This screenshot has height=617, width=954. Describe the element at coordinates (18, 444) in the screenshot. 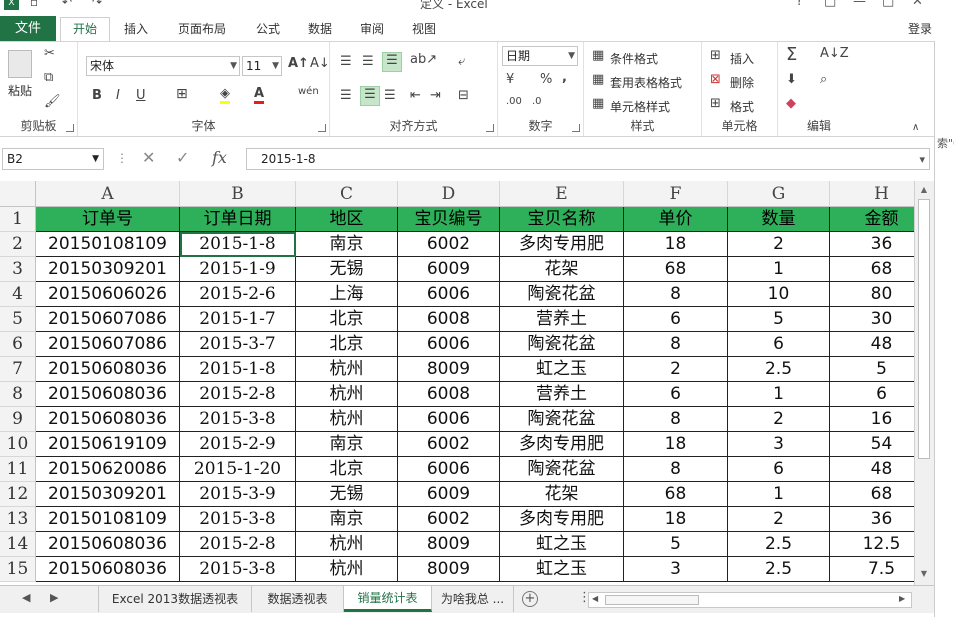

I see `row-header: 10` at that location.